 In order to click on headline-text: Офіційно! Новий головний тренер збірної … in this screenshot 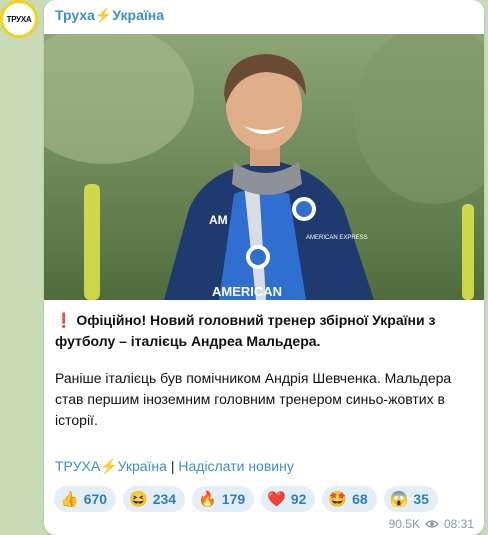, I will do `click(245, 330)`.